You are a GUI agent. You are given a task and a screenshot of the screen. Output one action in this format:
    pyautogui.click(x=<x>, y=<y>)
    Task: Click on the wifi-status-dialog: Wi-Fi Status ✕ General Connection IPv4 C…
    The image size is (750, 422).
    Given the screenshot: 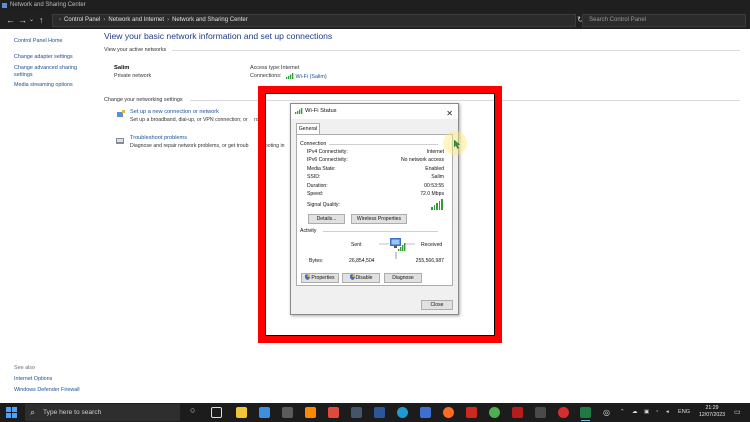 What is the action you would take?
    pyautogui.click(x=374, y=209)
    